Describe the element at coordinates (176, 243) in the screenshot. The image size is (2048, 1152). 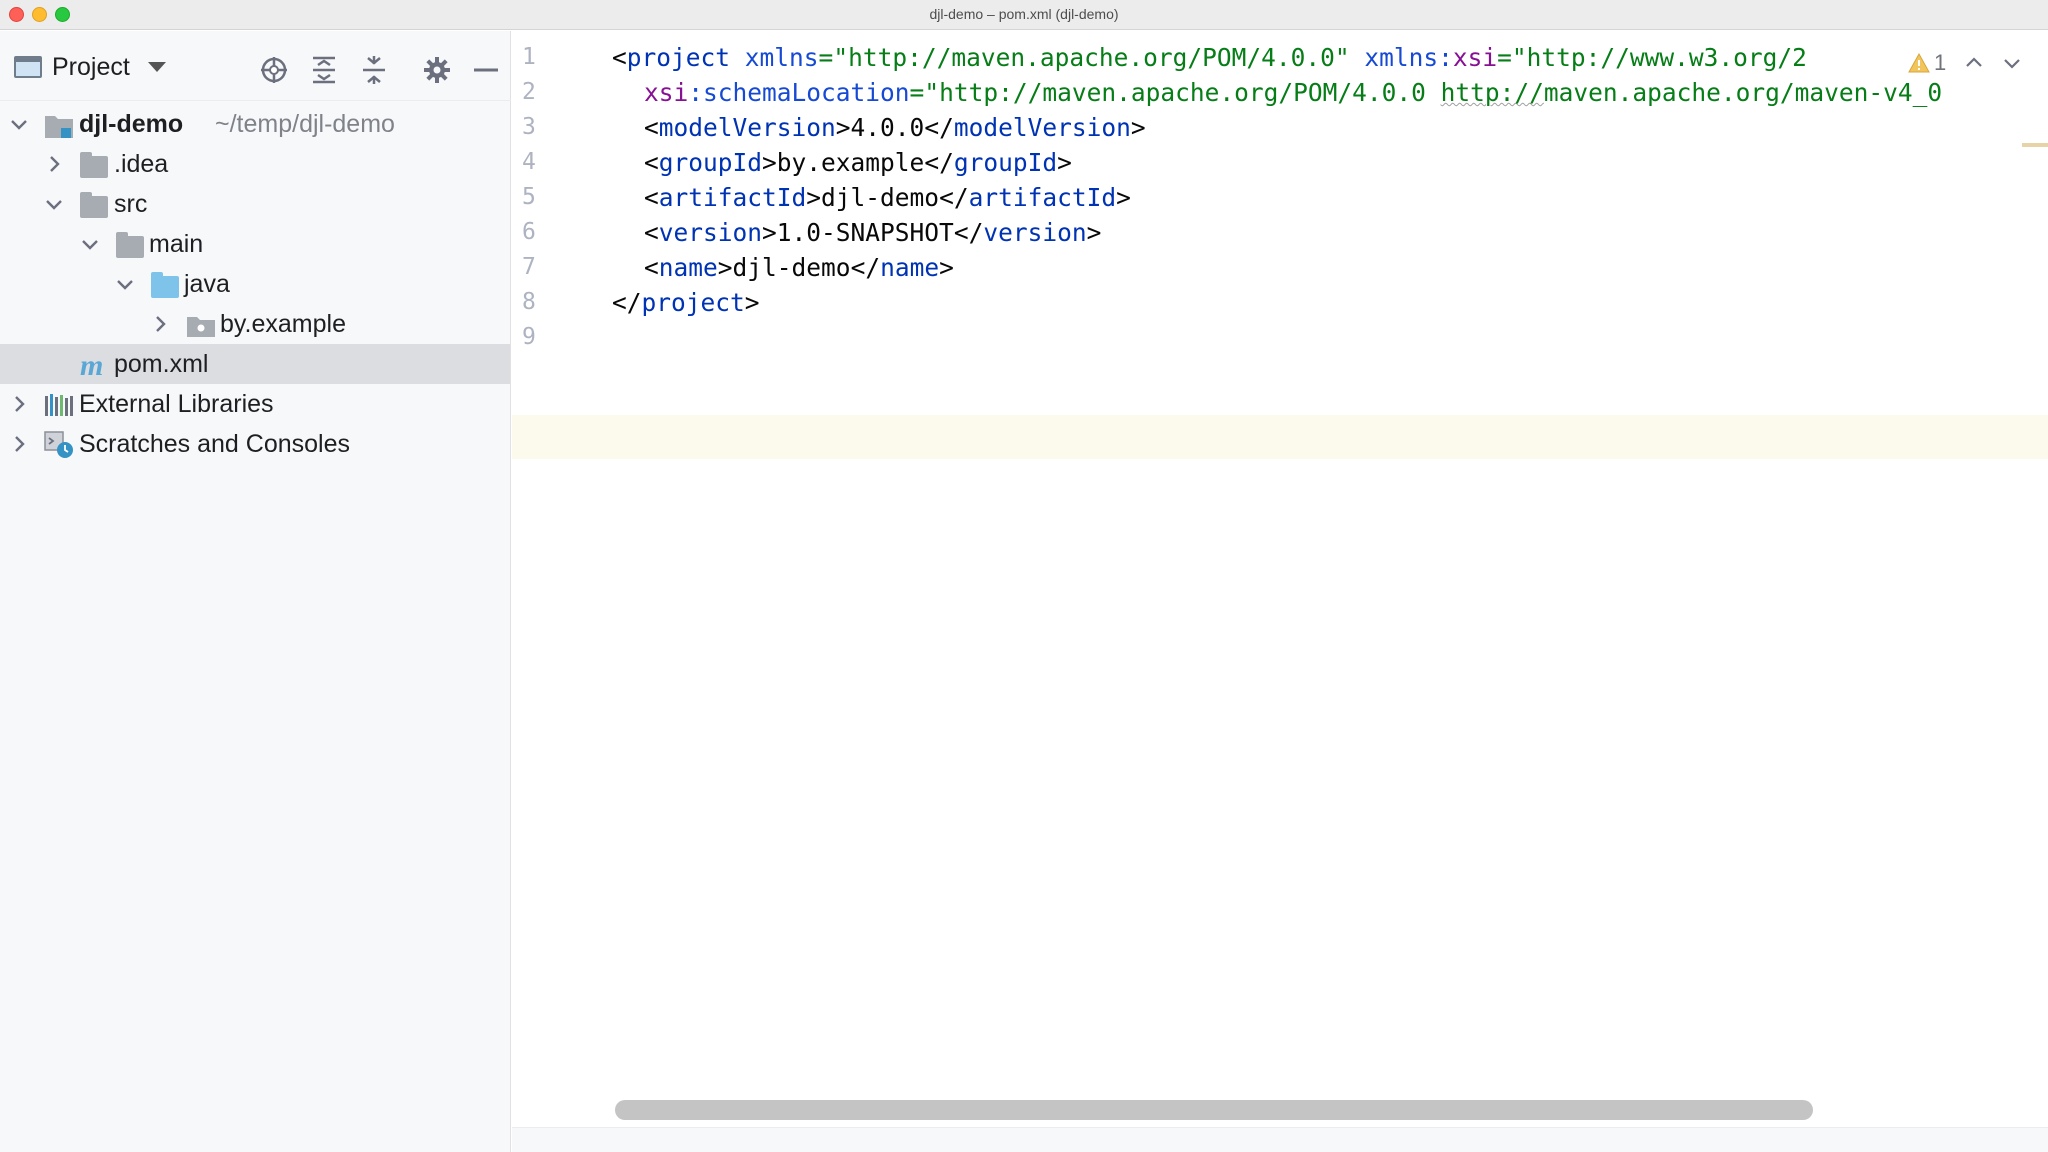
I see `tree-item-label: main` at that location.